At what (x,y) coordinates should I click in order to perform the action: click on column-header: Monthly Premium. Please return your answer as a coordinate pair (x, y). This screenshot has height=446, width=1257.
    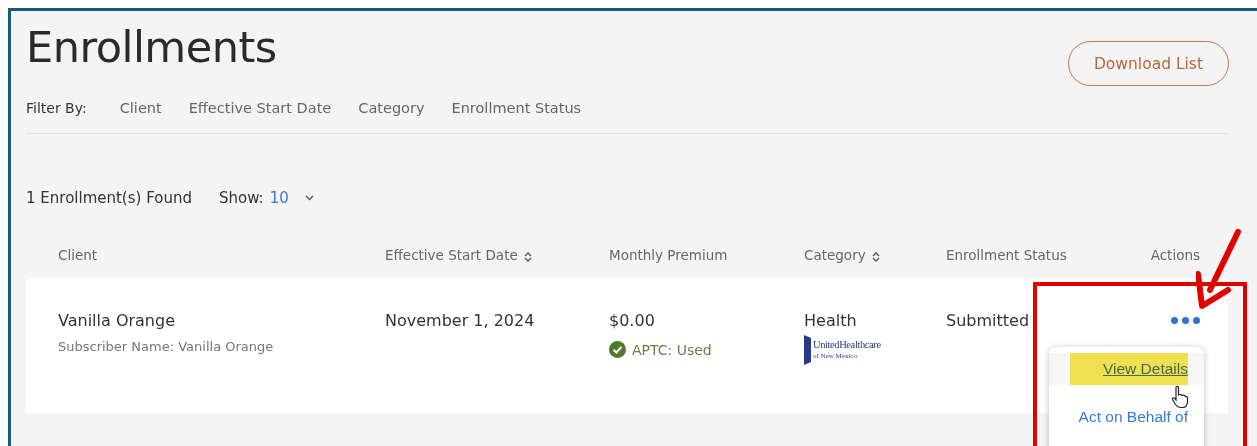
    Looking at the image, I should click on (668, 255).